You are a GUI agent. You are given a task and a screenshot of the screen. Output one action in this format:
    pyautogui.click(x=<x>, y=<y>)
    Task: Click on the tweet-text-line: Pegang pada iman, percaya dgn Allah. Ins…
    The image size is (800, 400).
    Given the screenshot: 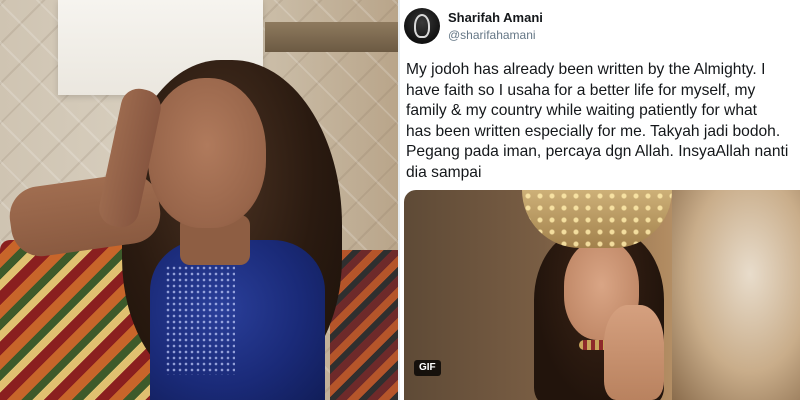 What is the action you would take?
    pyautogui.click(x=597, y=151)
    